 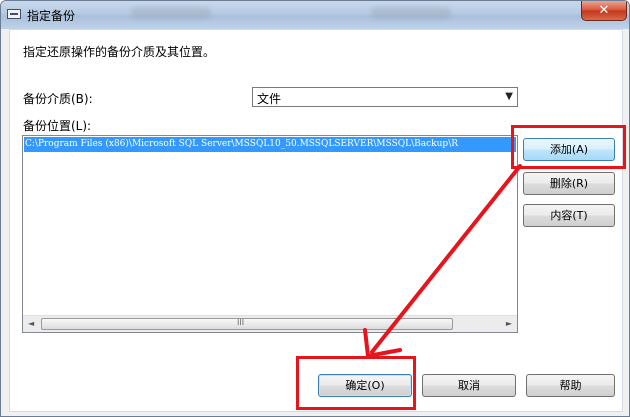 I want to click on annotation-arrow, so click(x=442, y=261).